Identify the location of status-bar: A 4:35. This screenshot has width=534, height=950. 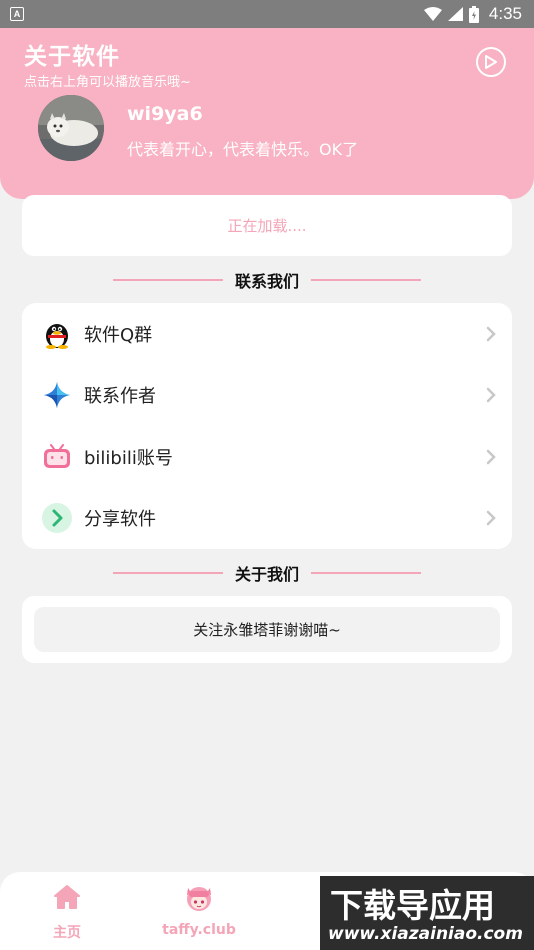
(267, 14).